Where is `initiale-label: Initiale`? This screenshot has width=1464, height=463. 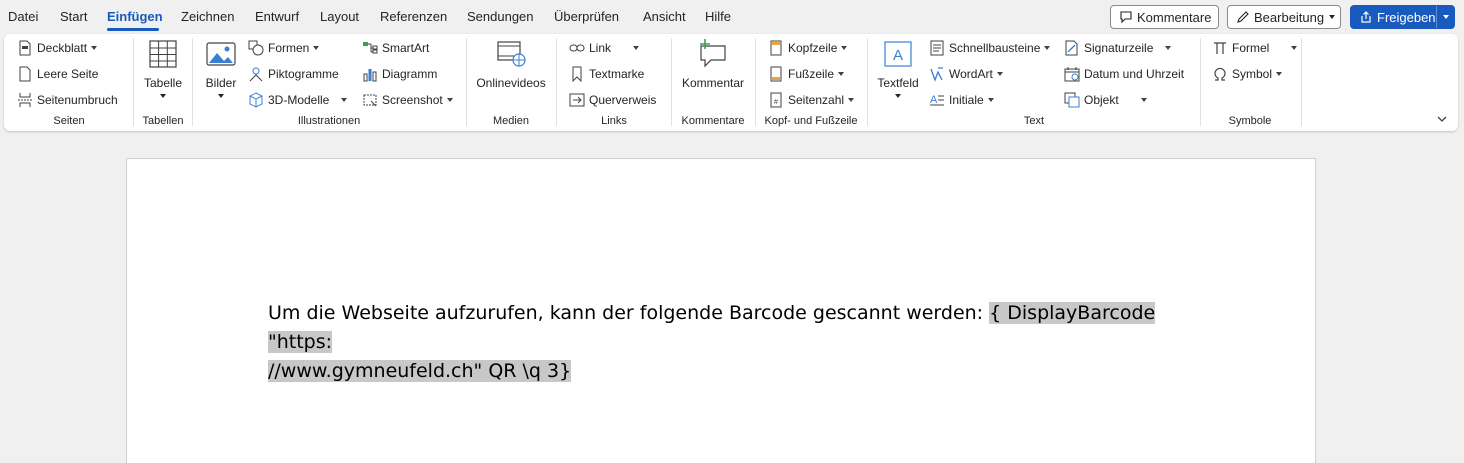
initiale-label: Initiale is located at coordinates (966, 100).